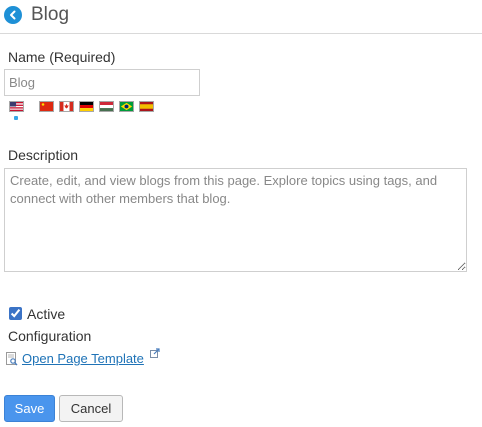  What do you see at coordinates (50, 336) in the screenshot?
I see `configuration-label: Configuration` at bounding box center [50, 336].